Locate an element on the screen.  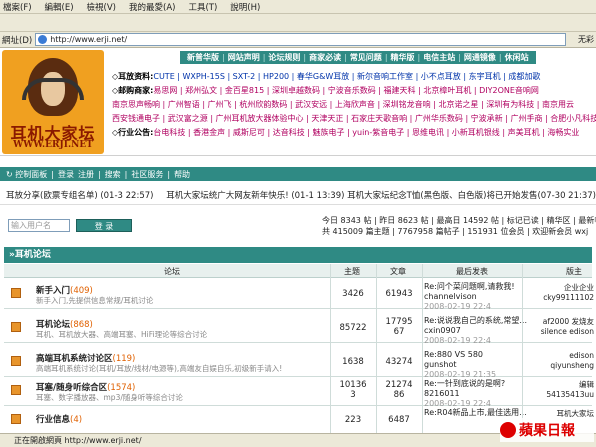
forum-name: 行业信息 is located at coordinates (53, 420).